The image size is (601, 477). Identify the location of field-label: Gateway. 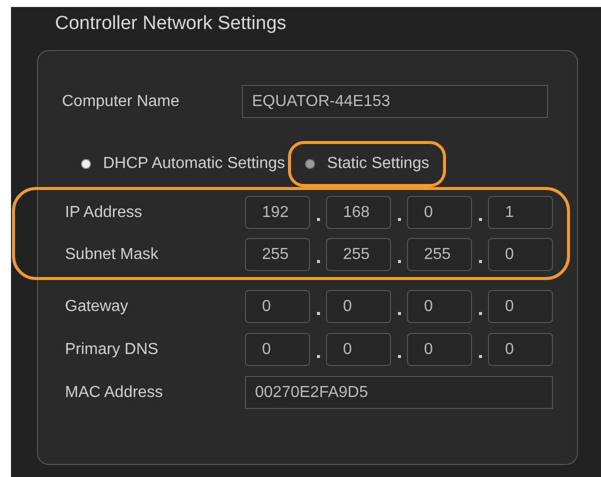
(97, 306).